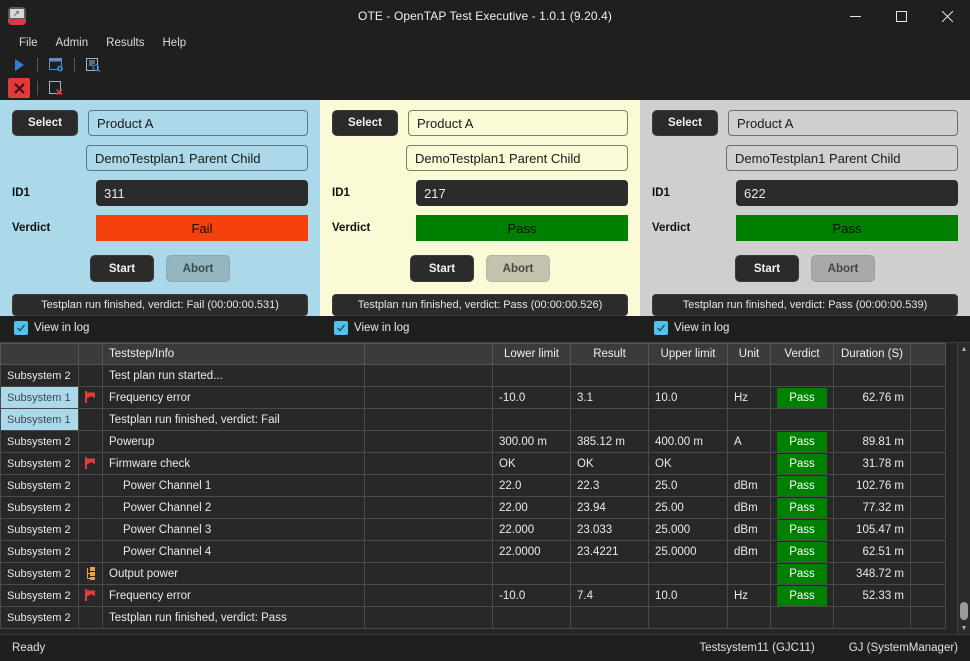 This screenshot has height=661, width=970. I want to click on cell-result: 23.4221, so click(609, 551).